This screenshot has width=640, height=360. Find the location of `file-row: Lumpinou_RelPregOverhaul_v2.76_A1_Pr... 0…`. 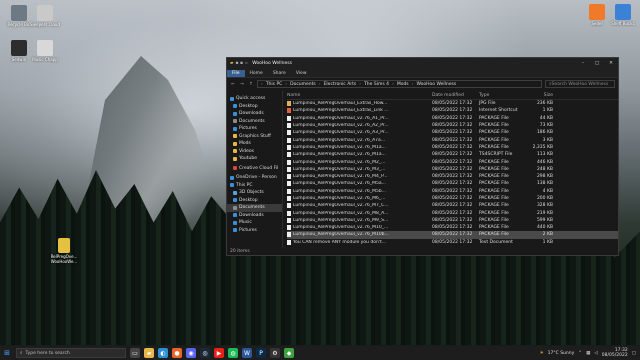

file-row: Lumpinou_RelPregOverhaul_v2.76_A1_Pr... 0… is located at coordinates (452, 118).